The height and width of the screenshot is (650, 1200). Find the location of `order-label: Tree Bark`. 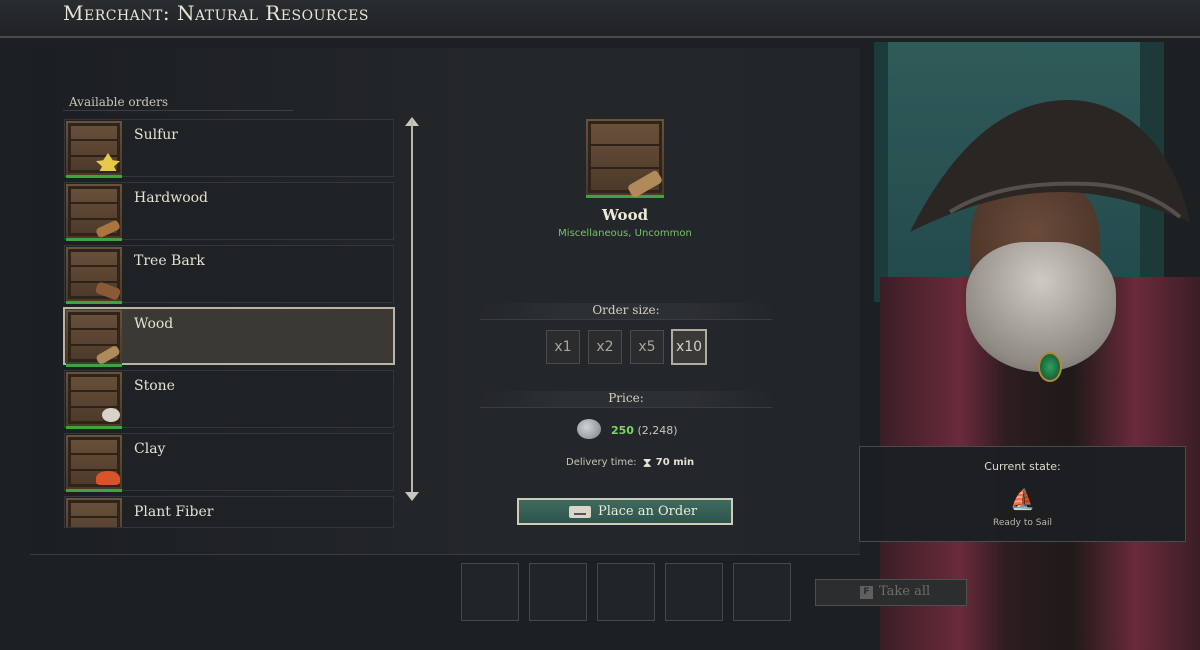

order-label: Tree Bark is located at coordinates (169, 261).